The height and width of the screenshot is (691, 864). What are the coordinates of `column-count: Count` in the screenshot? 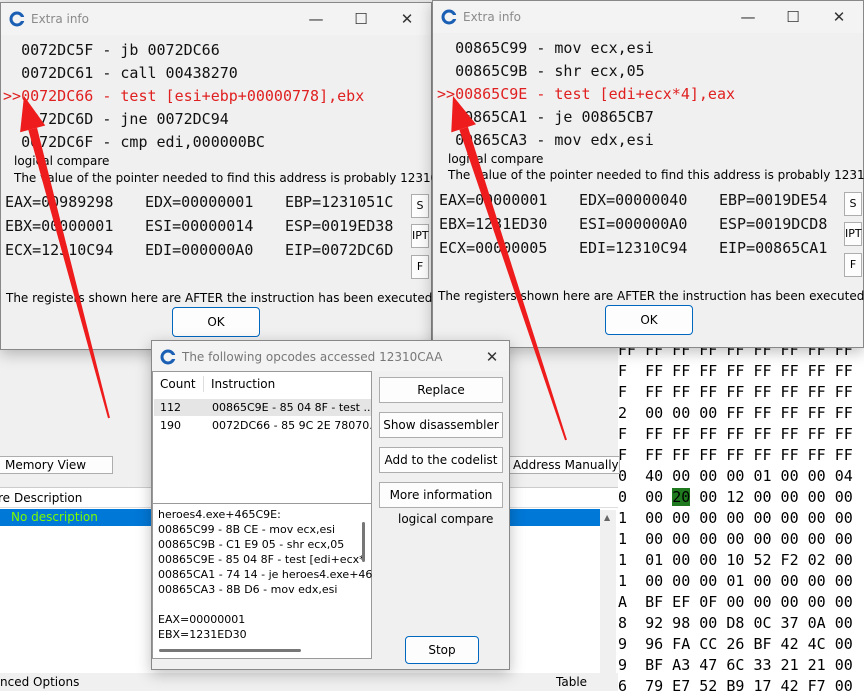 It's located at (178, 384).